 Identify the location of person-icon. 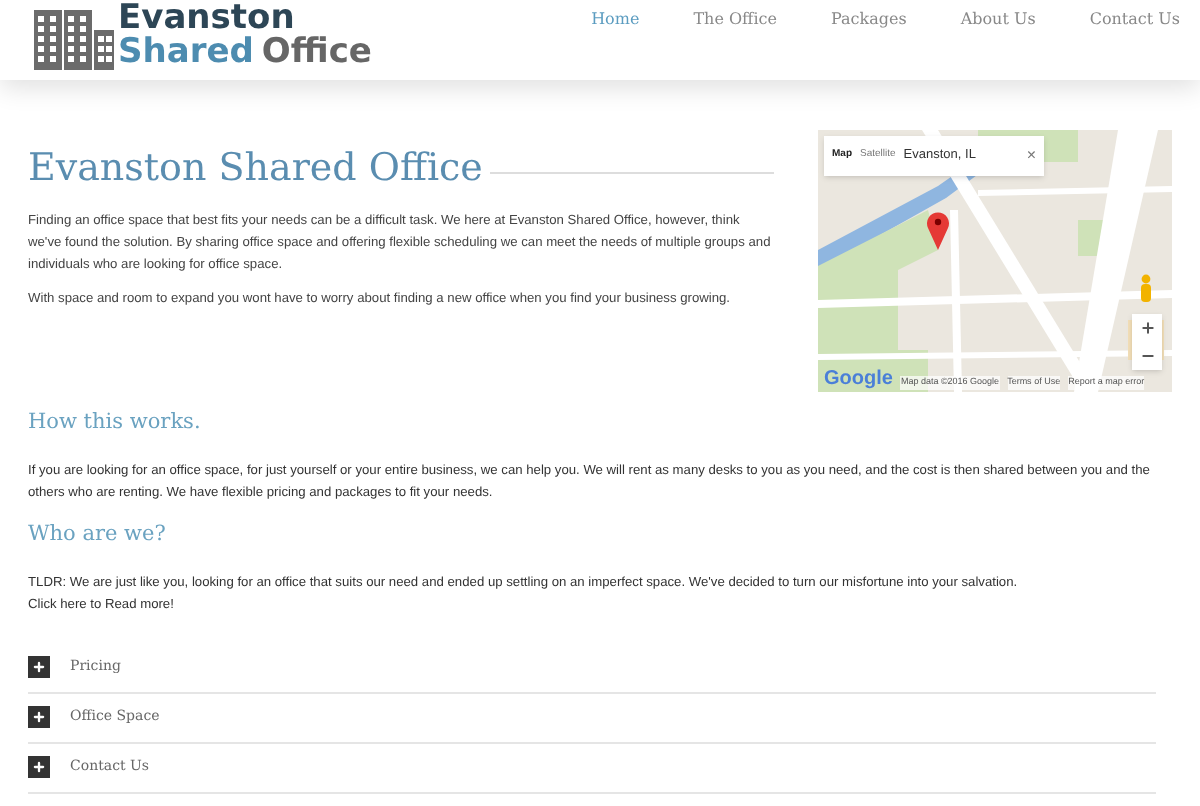
(1146, 288).